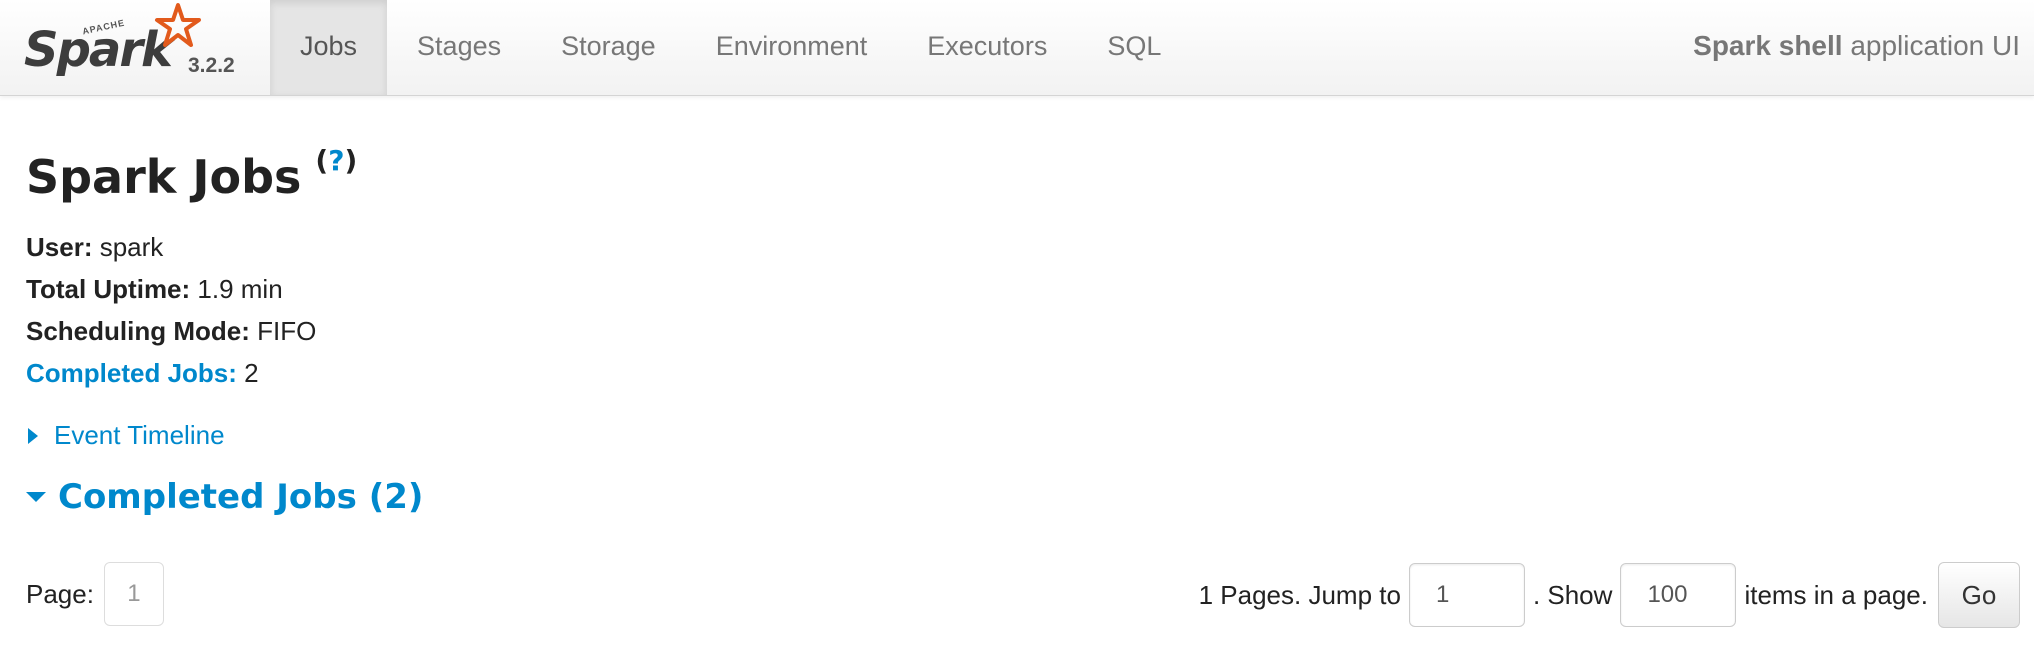  I want to click on page-title: Spark Jobs (?), so click(1023, 174).